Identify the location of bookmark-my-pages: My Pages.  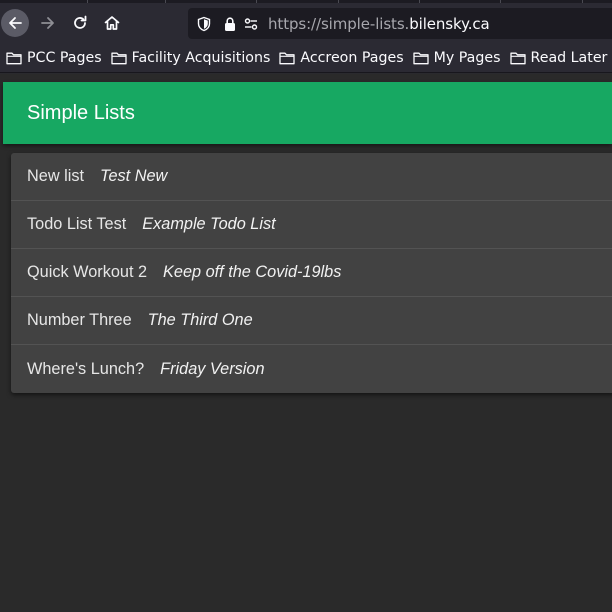
(455, 58).